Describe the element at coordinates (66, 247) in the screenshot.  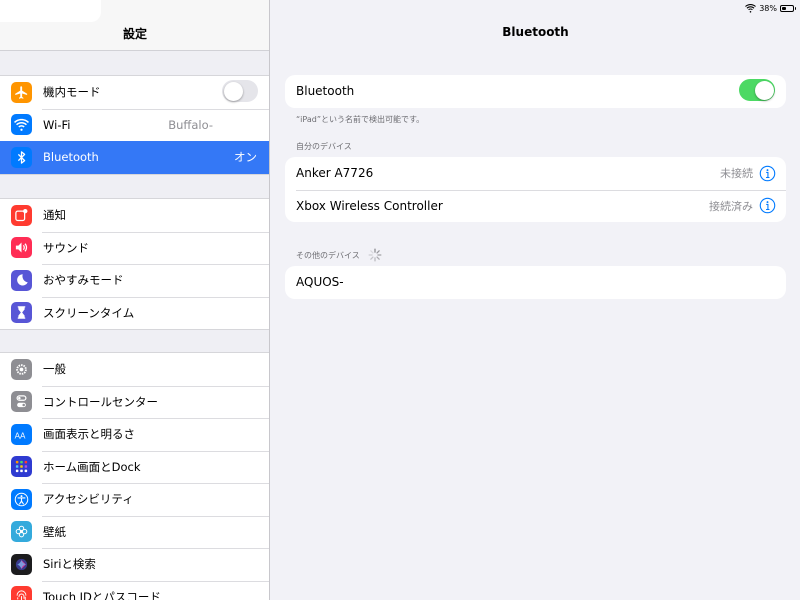
I see `sidebar-item-label: サウンド` at that location.